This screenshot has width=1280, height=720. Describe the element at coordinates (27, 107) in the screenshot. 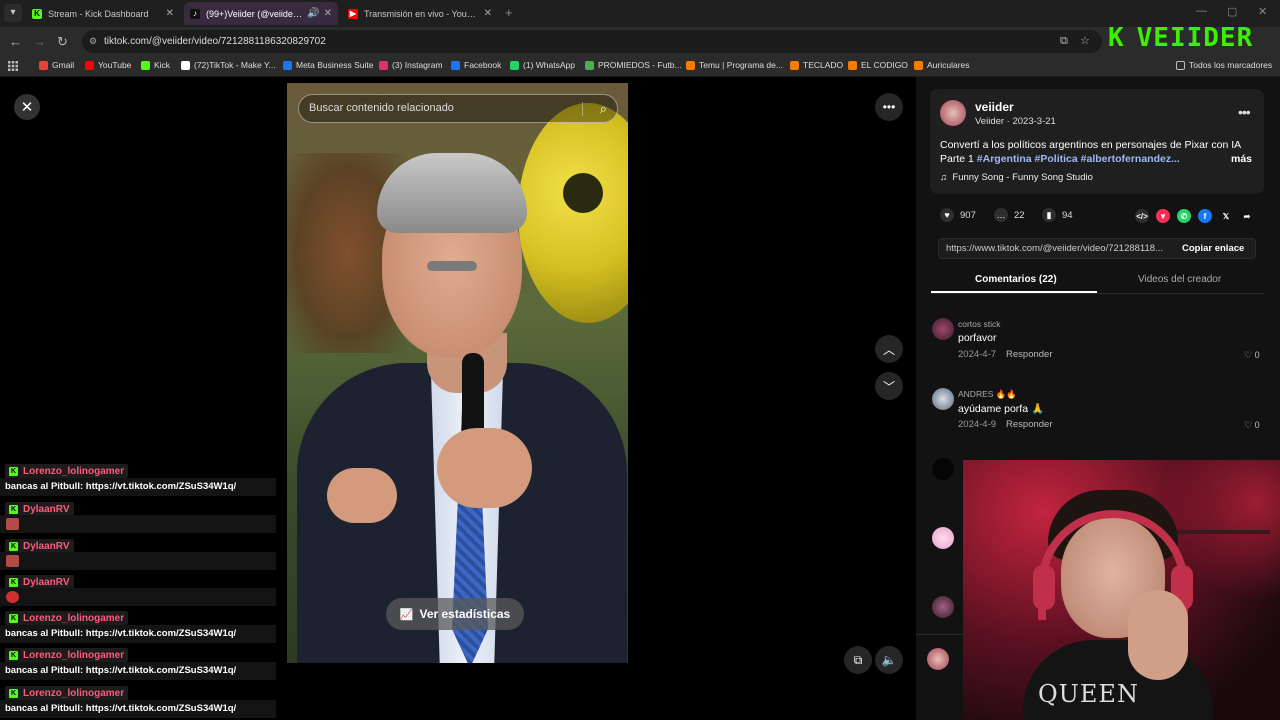

I see `close-viewer-button: ✕` at that location.